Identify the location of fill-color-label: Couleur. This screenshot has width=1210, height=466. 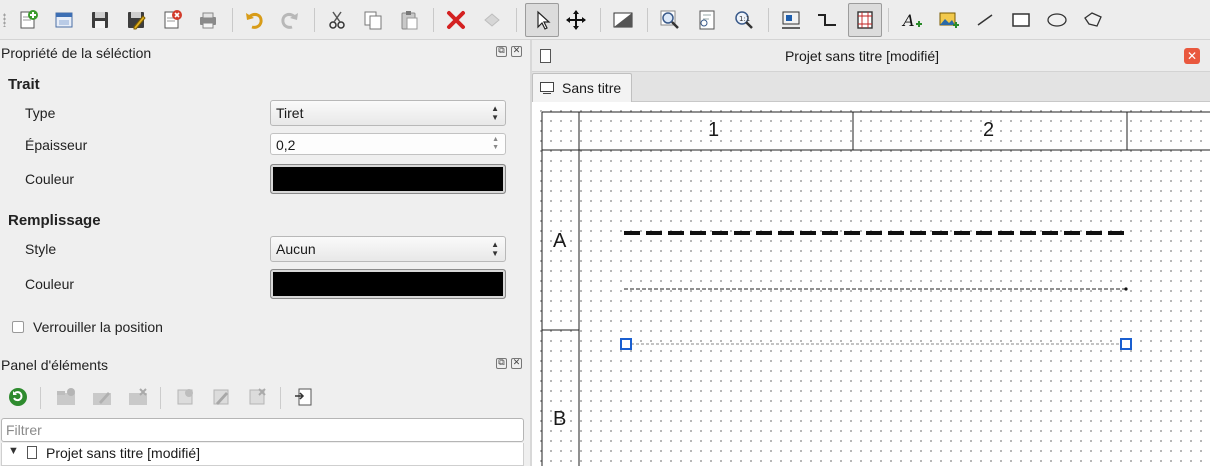
(50, 284).